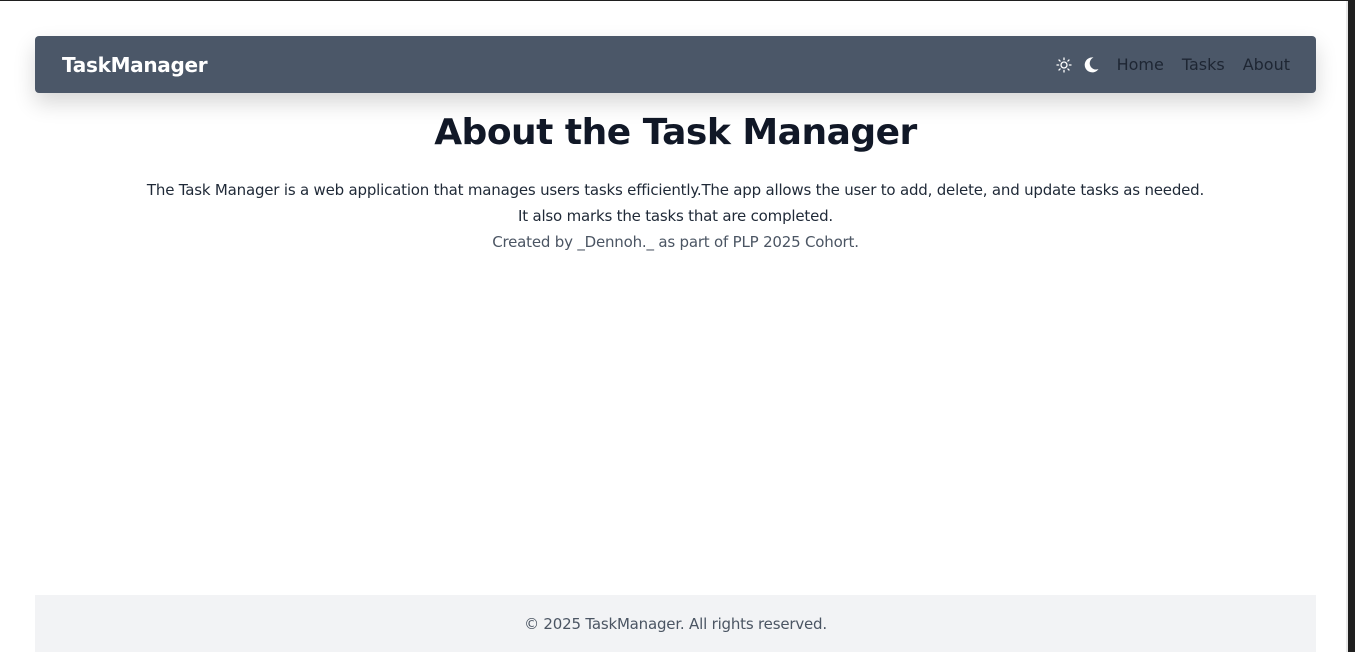 The height and width of the screenshot is (652, 1355). I want to click on page-title: About the Task Manager, so click(675, 132).